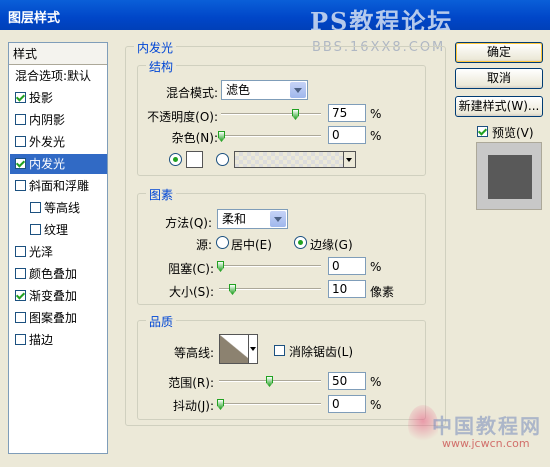 The image size is (550, 467). What do you see at coordinates (47, 164) in the screenshot?
I see `style-item-label: 内发光` at bounding box center [47, 164].